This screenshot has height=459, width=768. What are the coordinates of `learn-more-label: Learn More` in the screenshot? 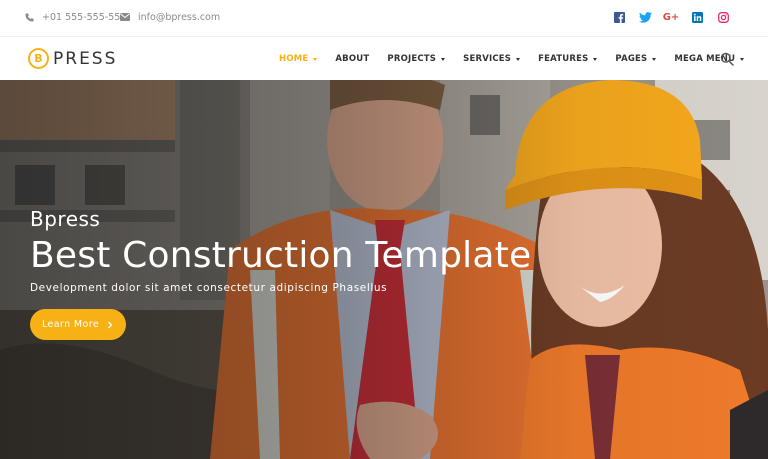 It's located at (70, 324).